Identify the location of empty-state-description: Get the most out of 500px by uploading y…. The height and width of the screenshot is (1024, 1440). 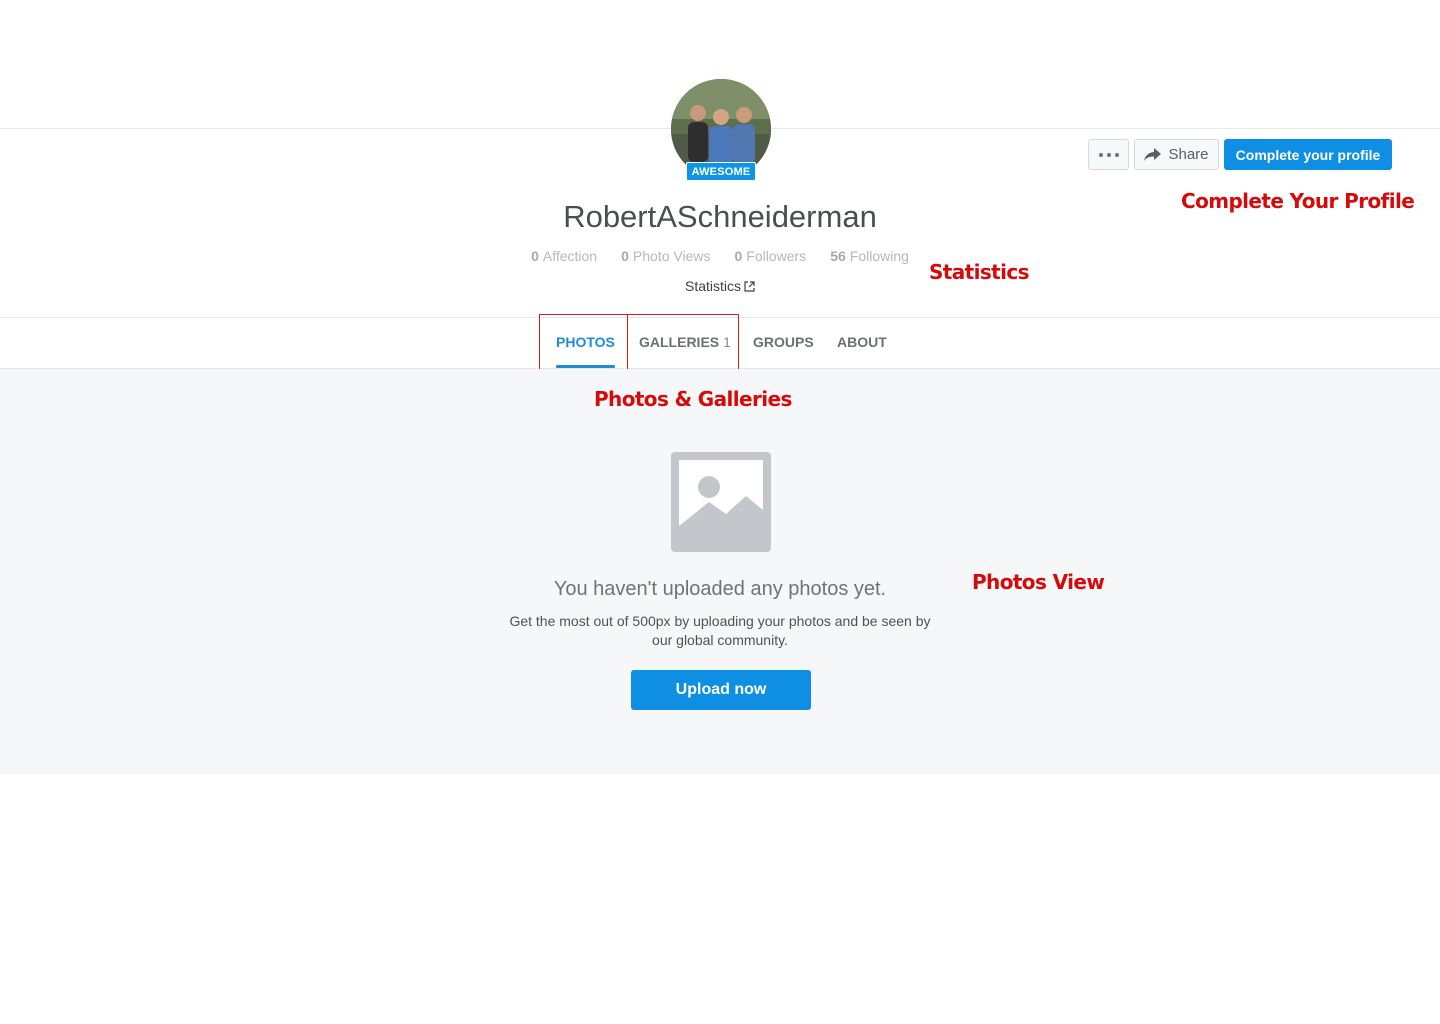
(720, 630).